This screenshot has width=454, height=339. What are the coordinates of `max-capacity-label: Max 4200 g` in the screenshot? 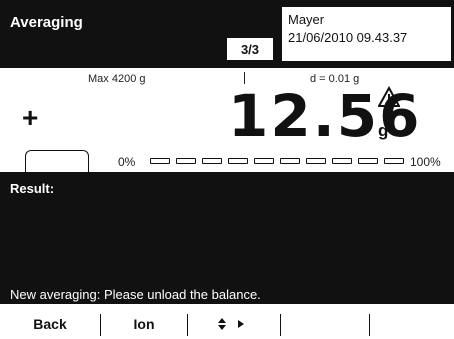 It's located at (117, 79).